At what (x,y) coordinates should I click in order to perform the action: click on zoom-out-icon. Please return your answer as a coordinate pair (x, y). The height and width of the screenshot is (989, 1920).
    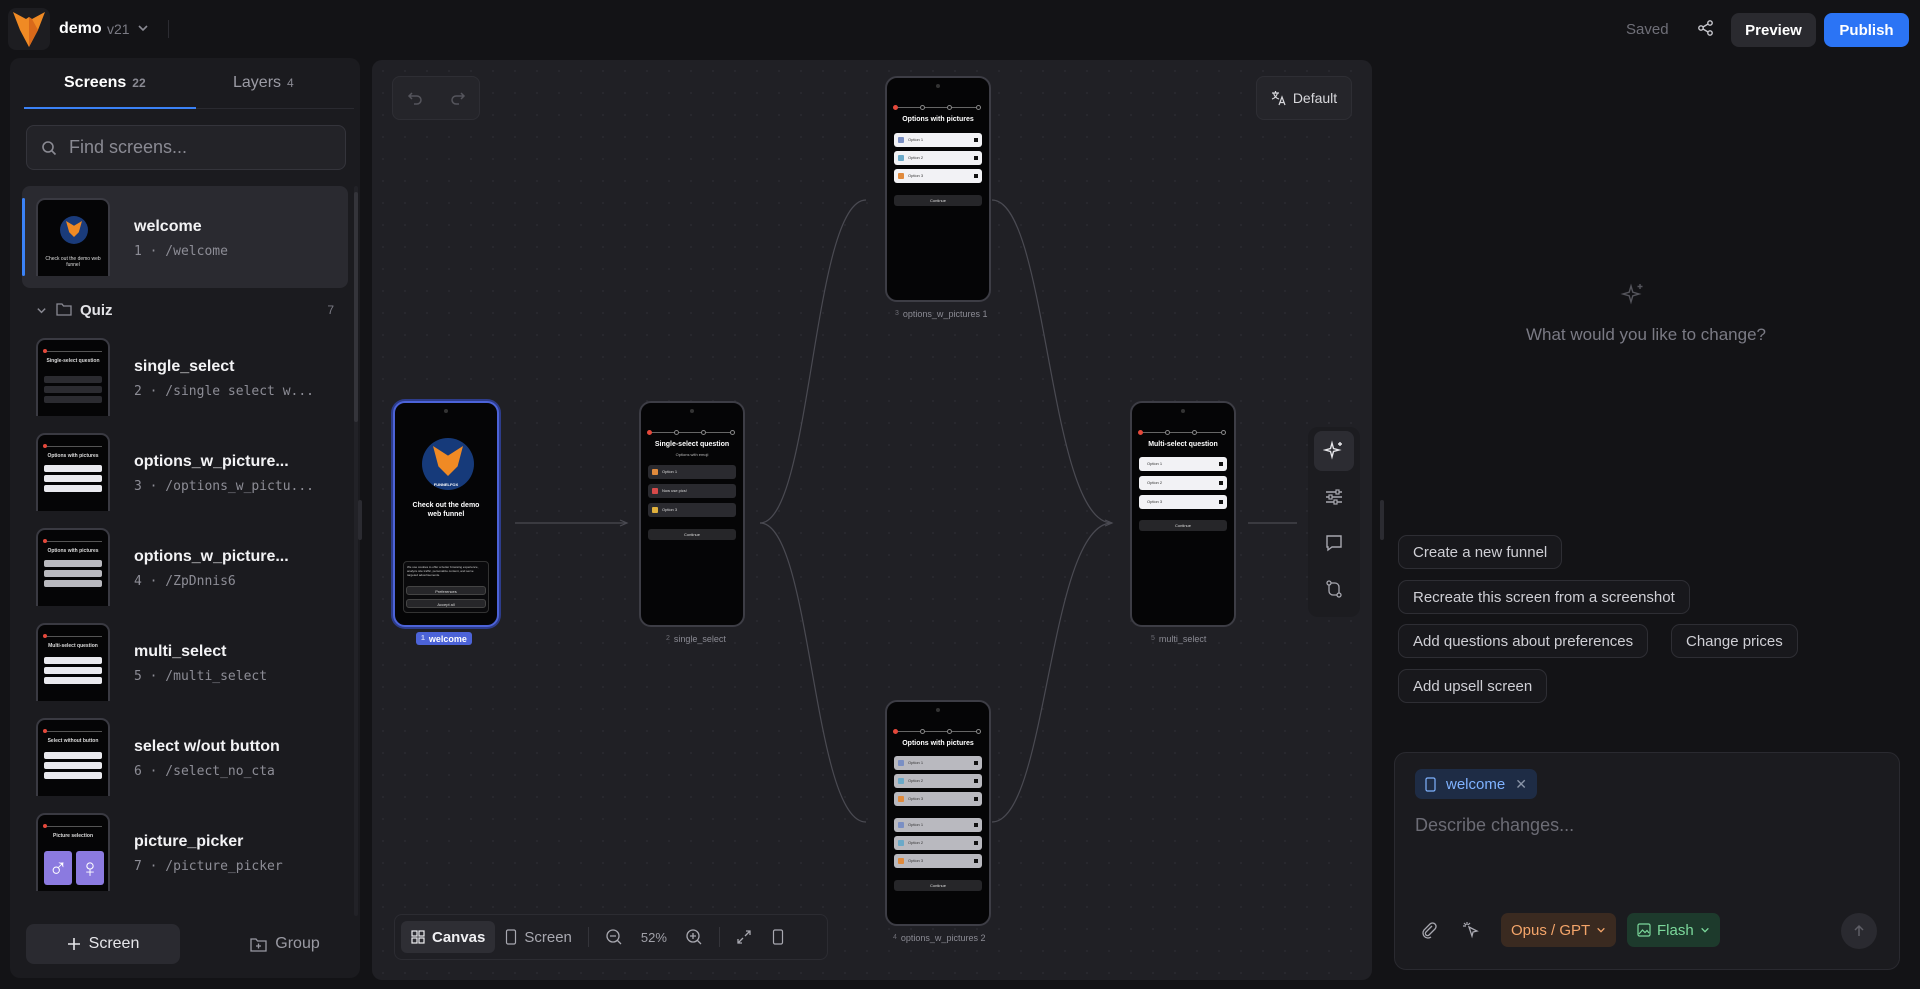
    Looking at the image, I should click on (614, 937).